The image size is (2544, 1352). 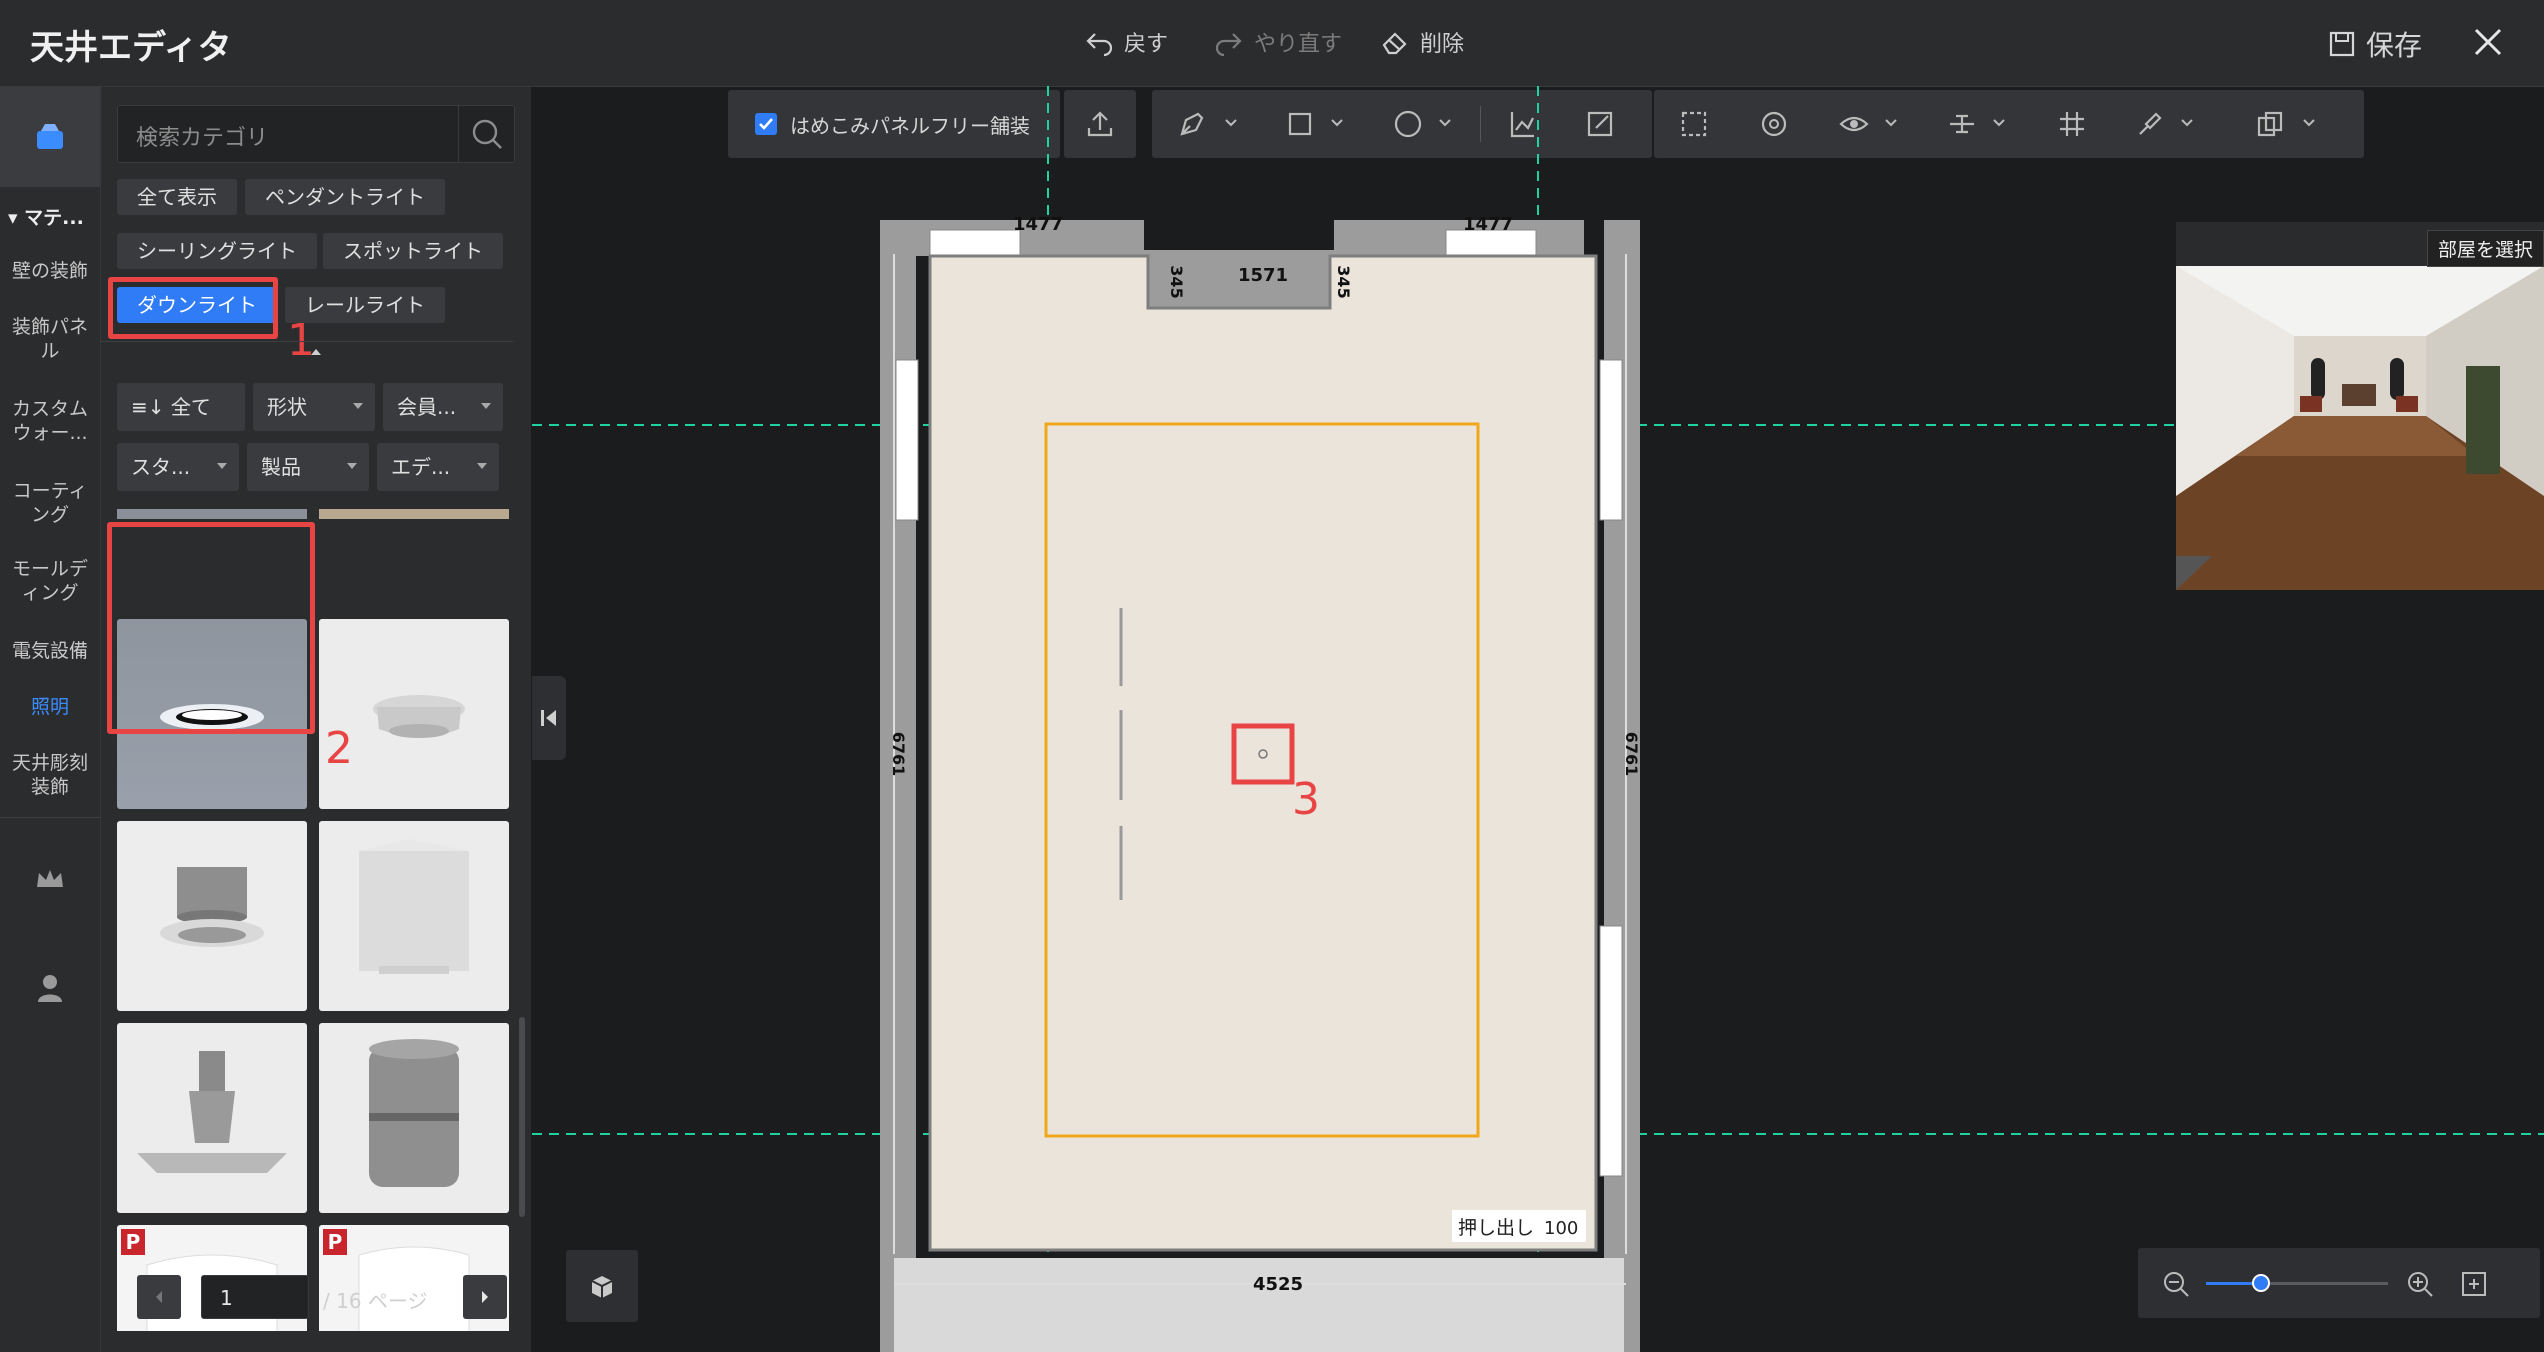 I want to click on view-3d-button, so click(x=602, y=1286).